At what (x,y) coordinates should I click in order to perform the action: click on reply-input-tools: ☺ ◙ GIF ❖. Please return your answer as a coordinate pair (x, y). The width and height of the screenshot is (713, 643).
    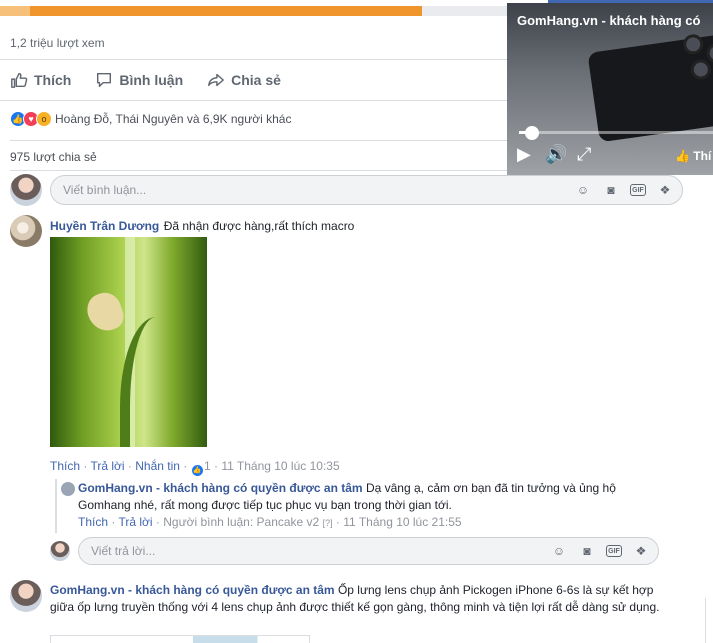
    Looking at the image, I should click on (600, 551).